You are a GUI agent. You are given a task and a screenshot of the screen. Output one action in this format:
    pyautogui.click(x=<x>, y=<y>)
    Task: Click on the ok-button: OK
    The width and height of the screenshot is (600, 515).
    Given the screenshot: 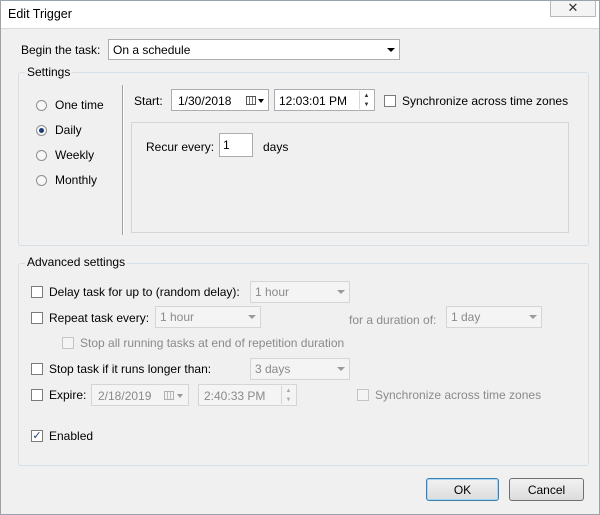 What is the action you would take?
    pyautogui.click(x=462, y=489)
    